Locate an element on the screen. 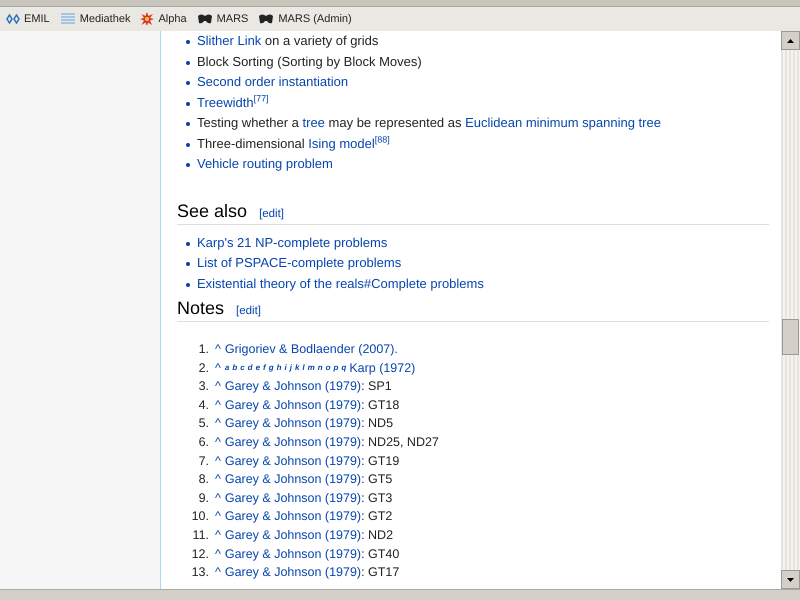 Image resolution: width=800 pixels, height=600 pixels. backlink-letter: i is located at coordinates (285, 368).